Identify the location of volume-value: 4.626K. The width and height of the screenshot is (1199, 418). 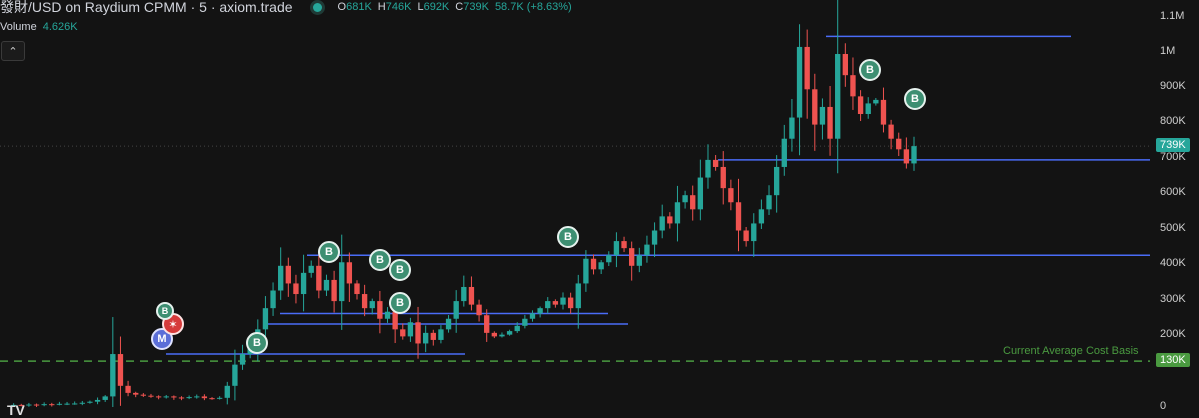
(60, 27).